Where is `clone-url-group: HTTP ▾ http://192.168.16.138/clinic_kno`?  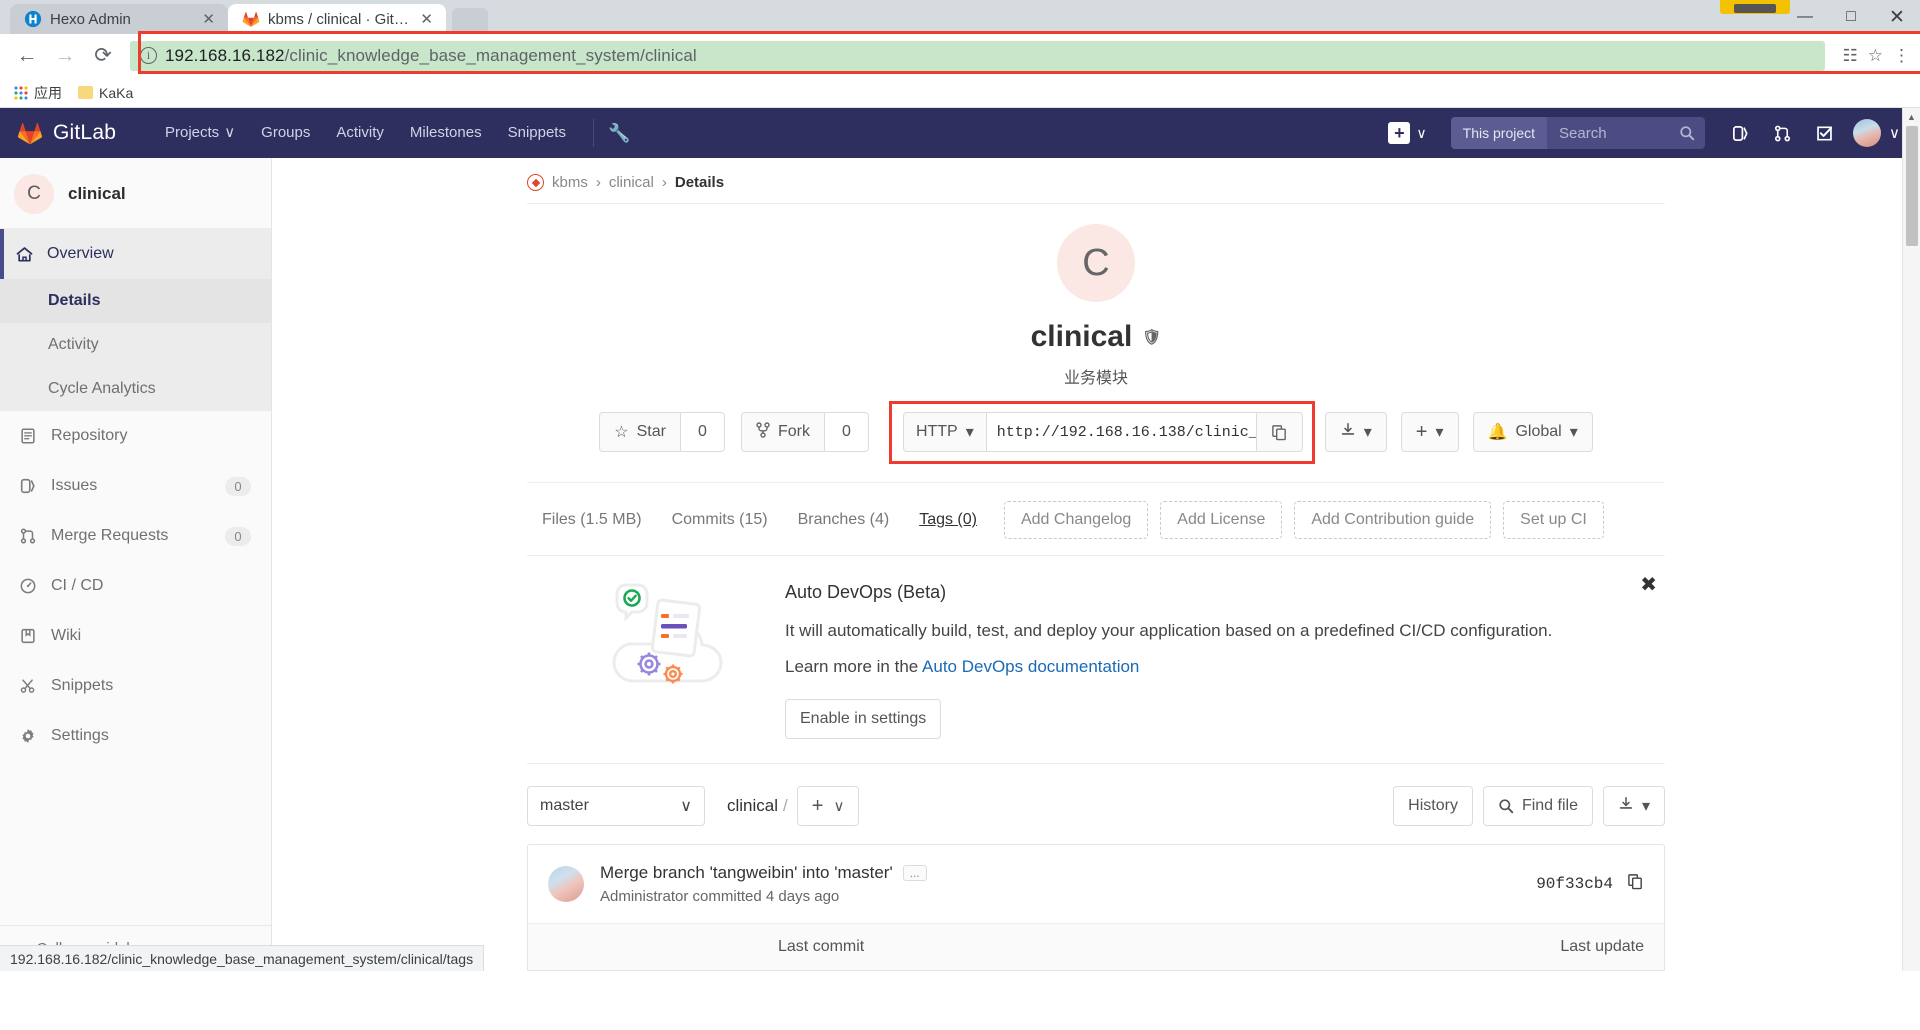 clone-url-group: HTTP ▾ http://192.168.16.138/clinic_kno is located at coordinates (1101, 432).